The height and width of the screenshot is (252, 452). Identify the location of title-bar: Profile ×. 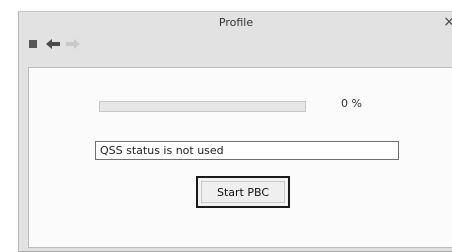
(235, 23).